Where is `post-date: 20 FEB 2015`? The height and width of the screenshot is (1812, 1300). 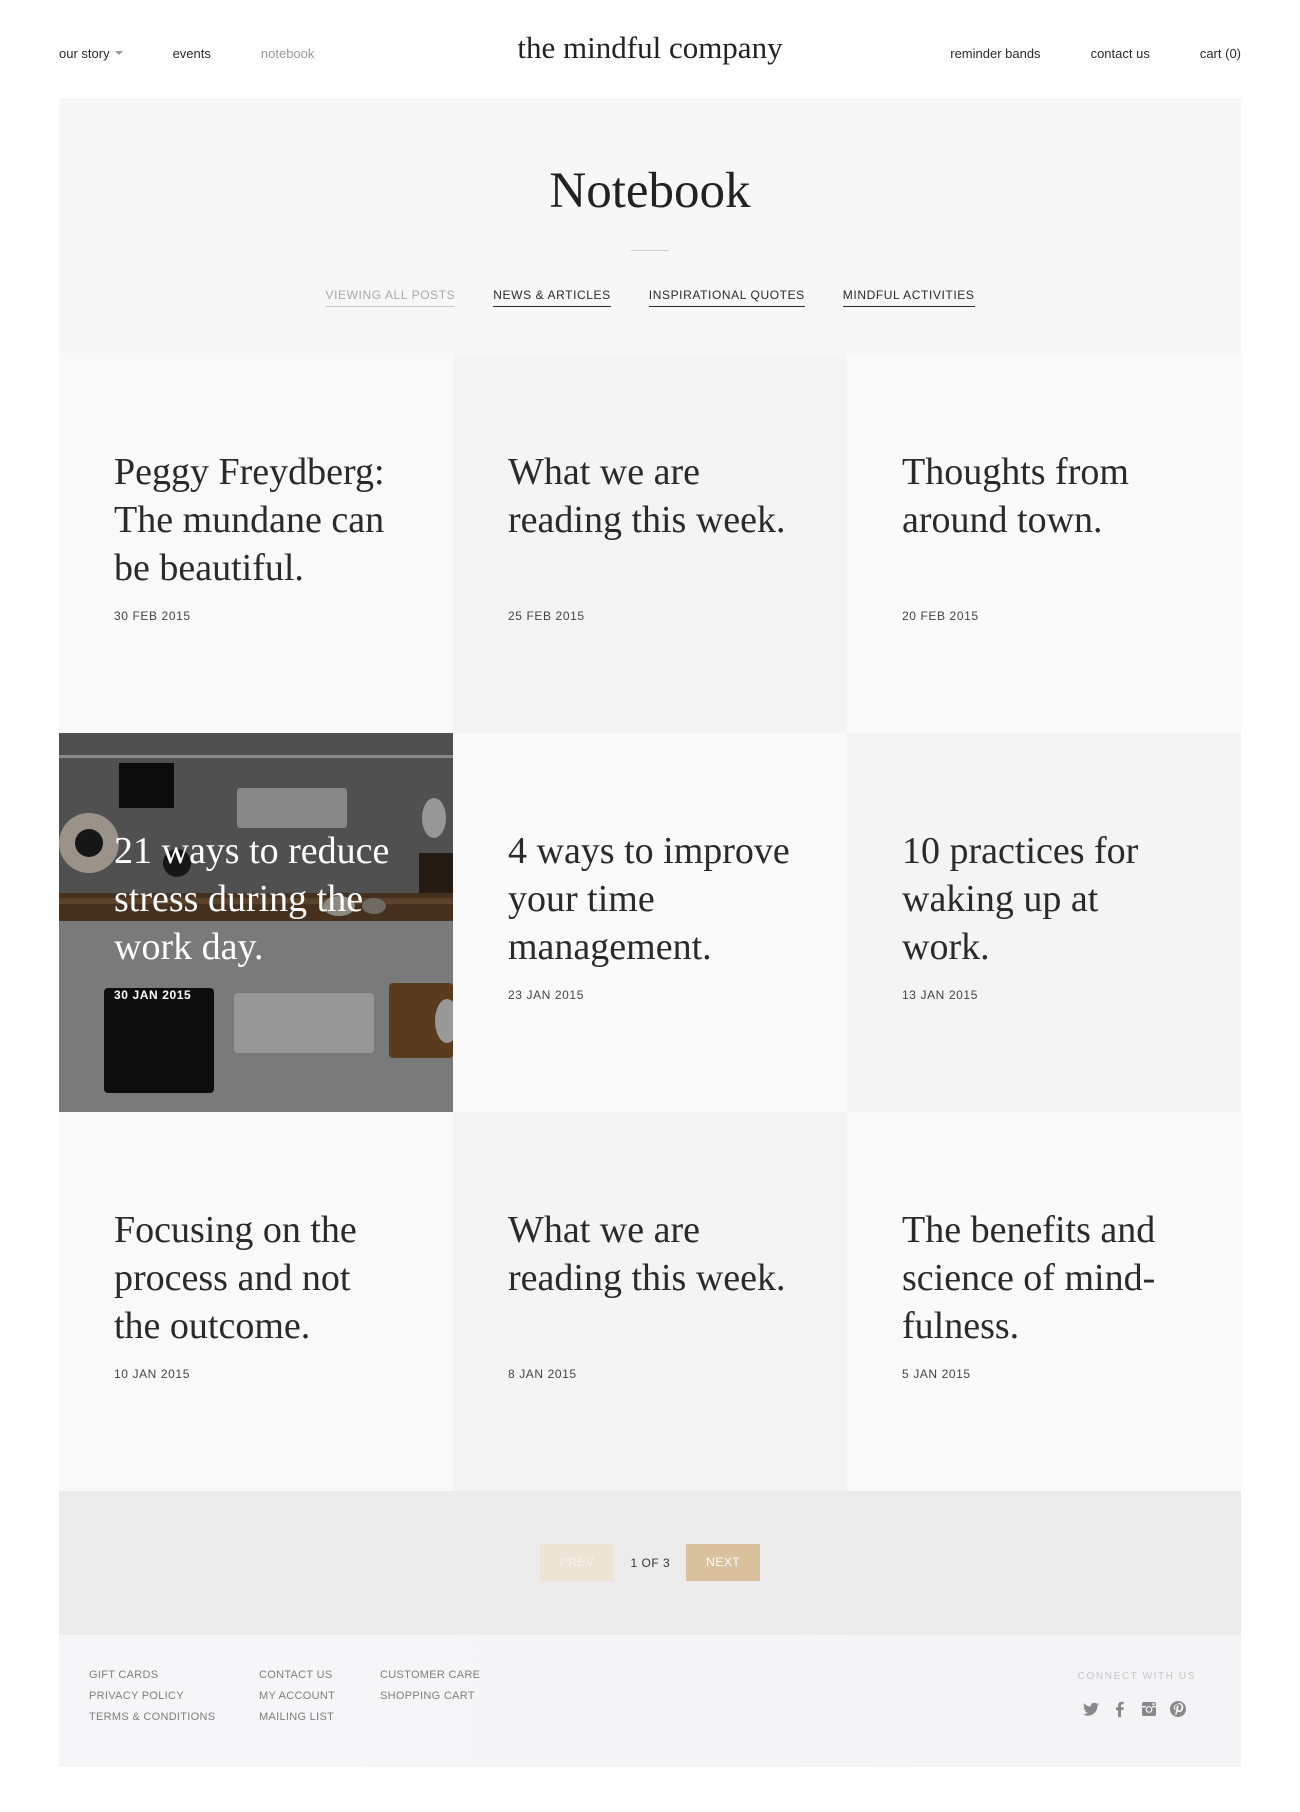
post-date: 20 FEB 2015 is located at coordinates (940, 616).